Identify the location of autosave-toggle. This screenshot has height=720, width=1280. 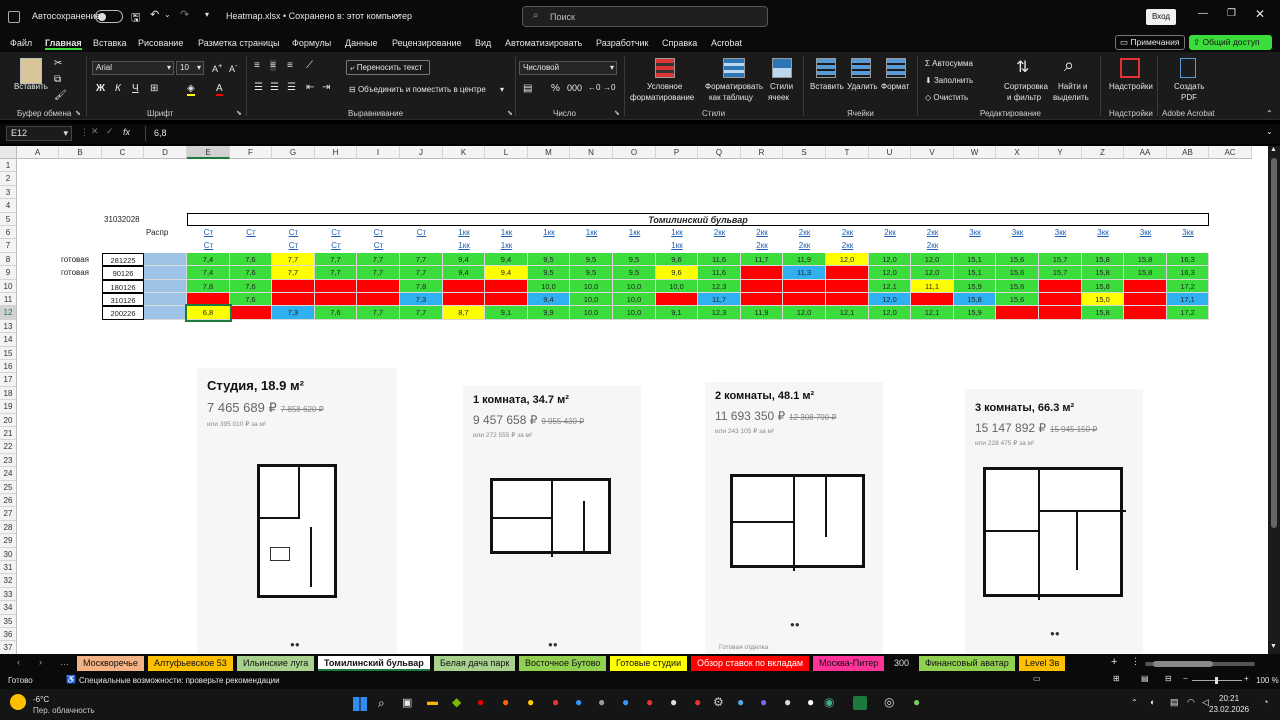
(109, 16).